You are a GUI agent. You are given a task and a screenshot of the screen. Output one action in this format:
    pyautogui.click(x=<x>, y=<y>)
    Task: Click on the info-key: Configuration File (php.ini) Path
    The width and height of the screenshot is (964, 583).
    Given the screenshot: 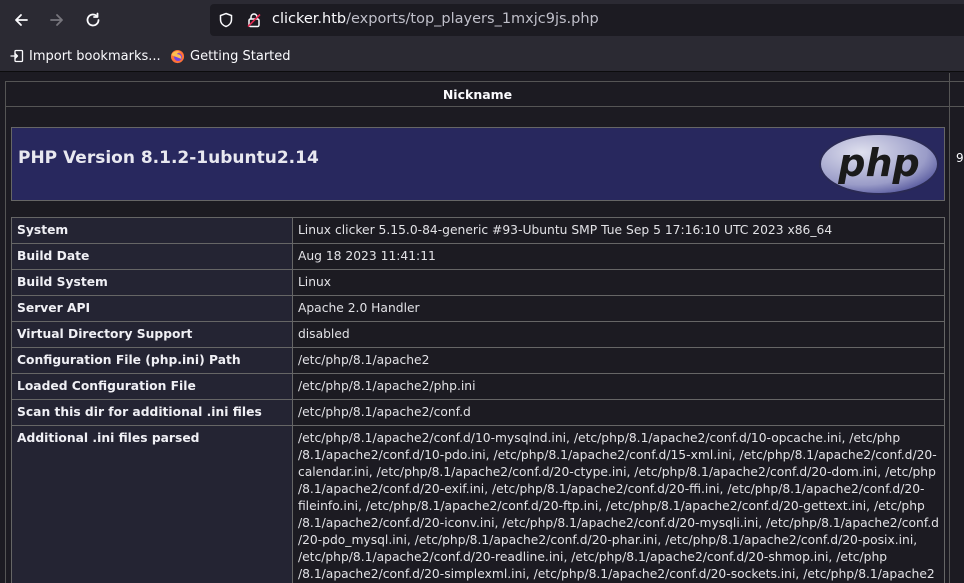 What is the action you would take?
    pyautogui.click(x=152, y=360)
    